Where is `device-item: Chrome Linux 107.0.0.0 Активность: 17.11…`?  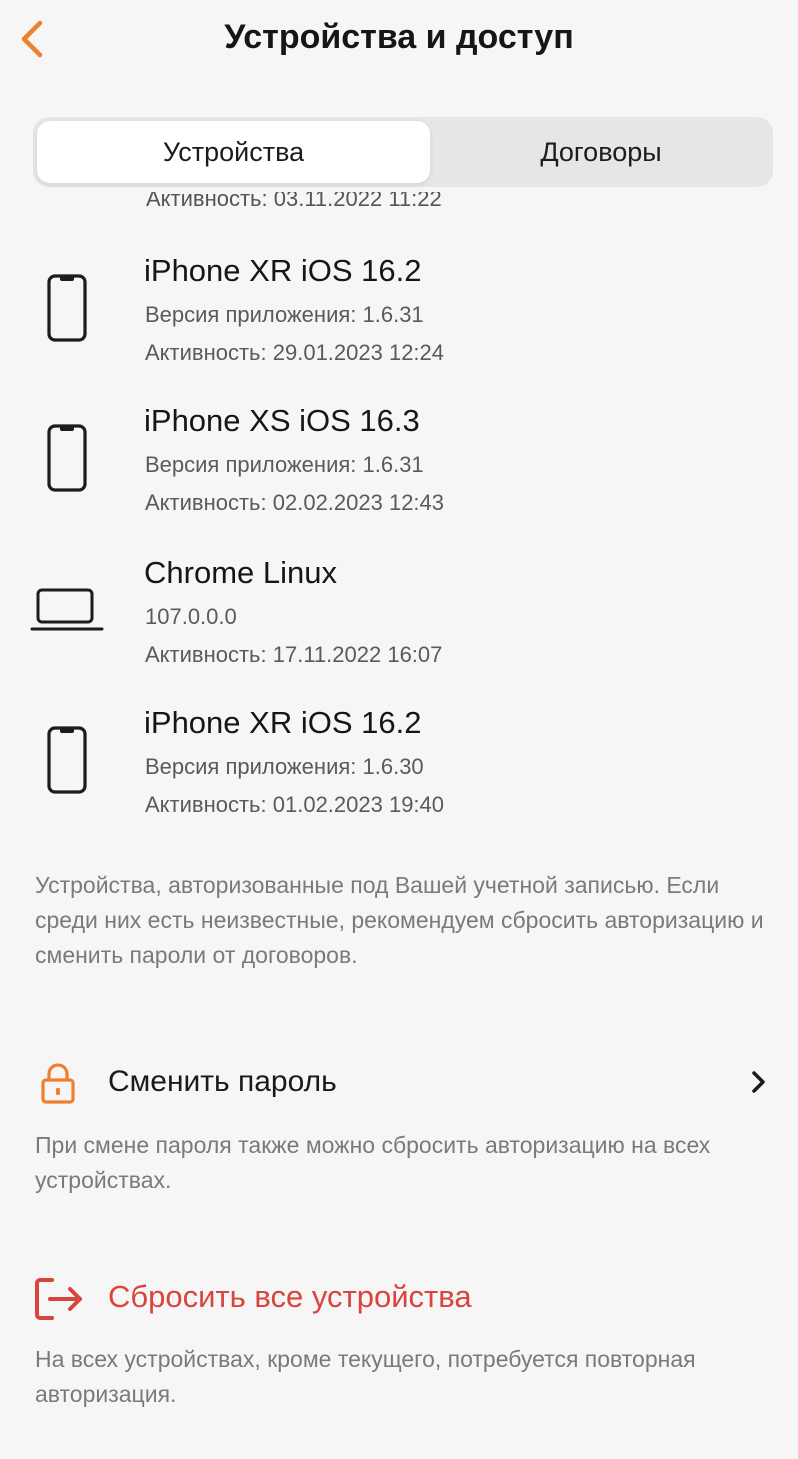 device-item: Chrome Linux 107.0.0.0 Активность: 17.11… is located at coordinates (399, 629).